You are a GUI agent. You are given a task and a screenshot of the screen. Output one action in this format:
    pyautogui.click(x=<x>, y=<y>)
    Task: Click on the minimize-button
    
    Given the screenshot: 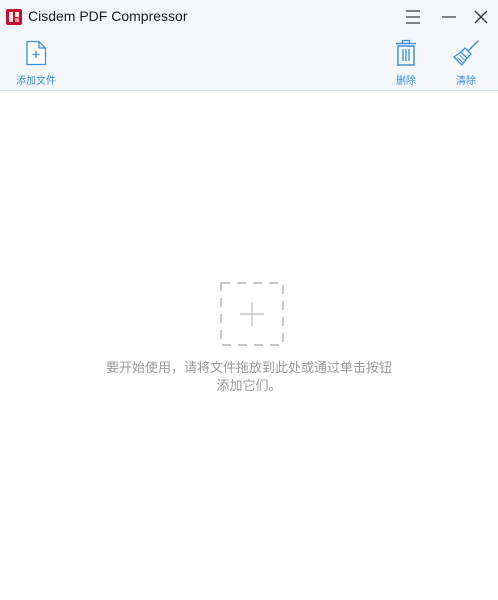 What is the action you would take?
    pyautogui.click(x=449, y=17)
    